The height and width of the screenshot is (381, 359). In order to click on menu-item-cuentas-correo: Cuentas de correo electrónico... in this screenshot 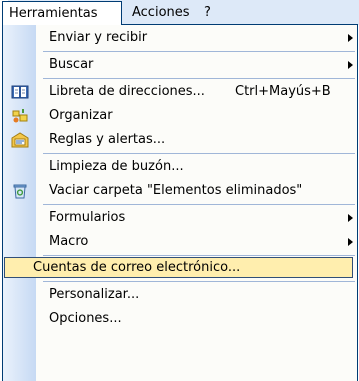, I will do `click(180, 269)`.